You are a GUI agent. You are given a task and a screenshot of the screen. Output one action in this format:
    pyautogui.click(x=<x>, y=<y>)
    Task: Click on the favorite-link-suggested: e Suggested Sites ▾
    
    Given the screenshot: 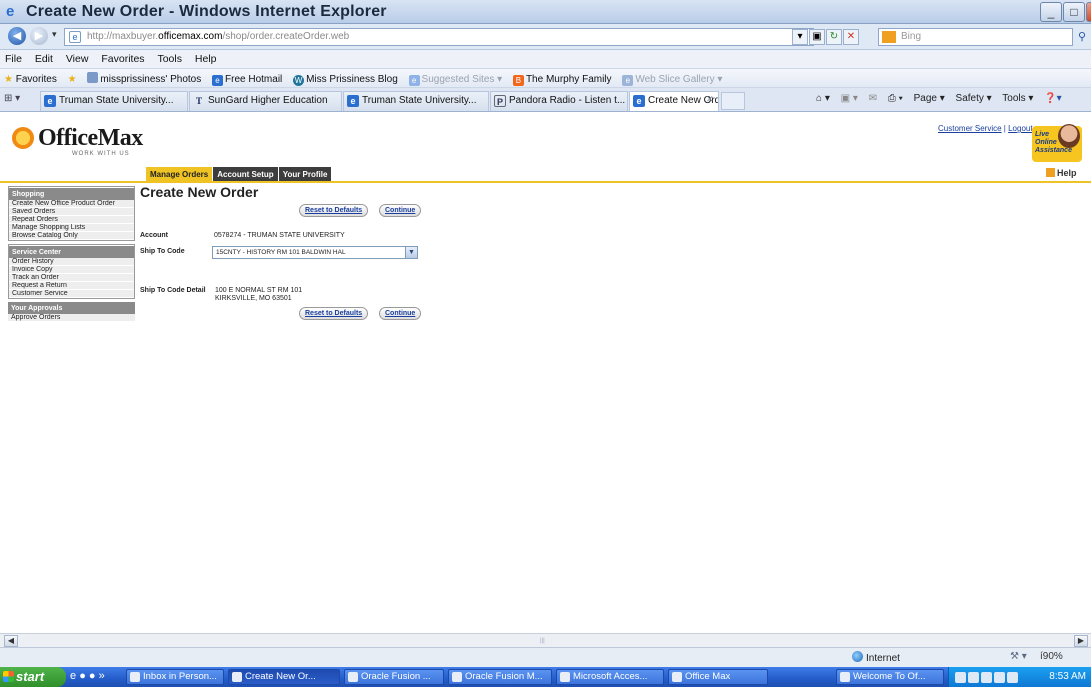 What is the action you would take?
    pyautogui.click(x=456, y=78)
    